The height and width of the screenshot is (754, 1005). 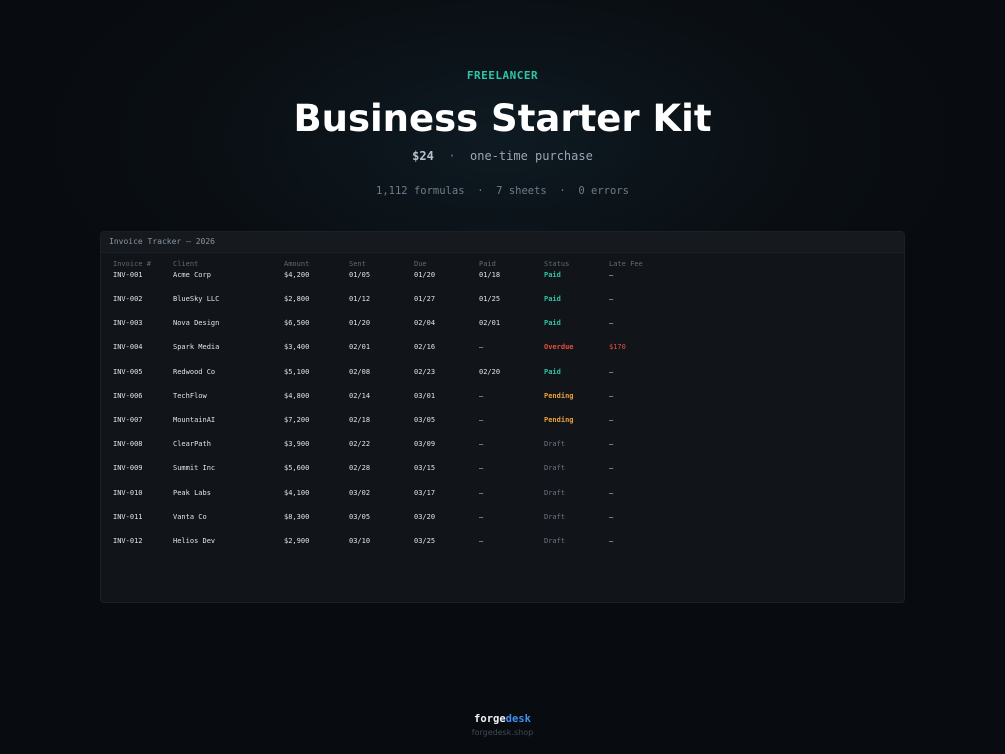 I want to click on product-category-label: FREELANCER, so click(x=502, y=75).